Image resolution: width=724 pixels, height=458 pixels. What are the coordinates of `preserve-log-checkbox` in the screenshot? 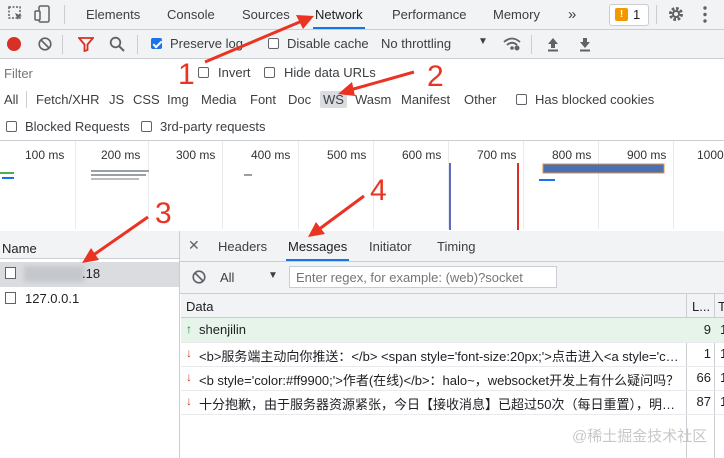 It's located at (156, 43).